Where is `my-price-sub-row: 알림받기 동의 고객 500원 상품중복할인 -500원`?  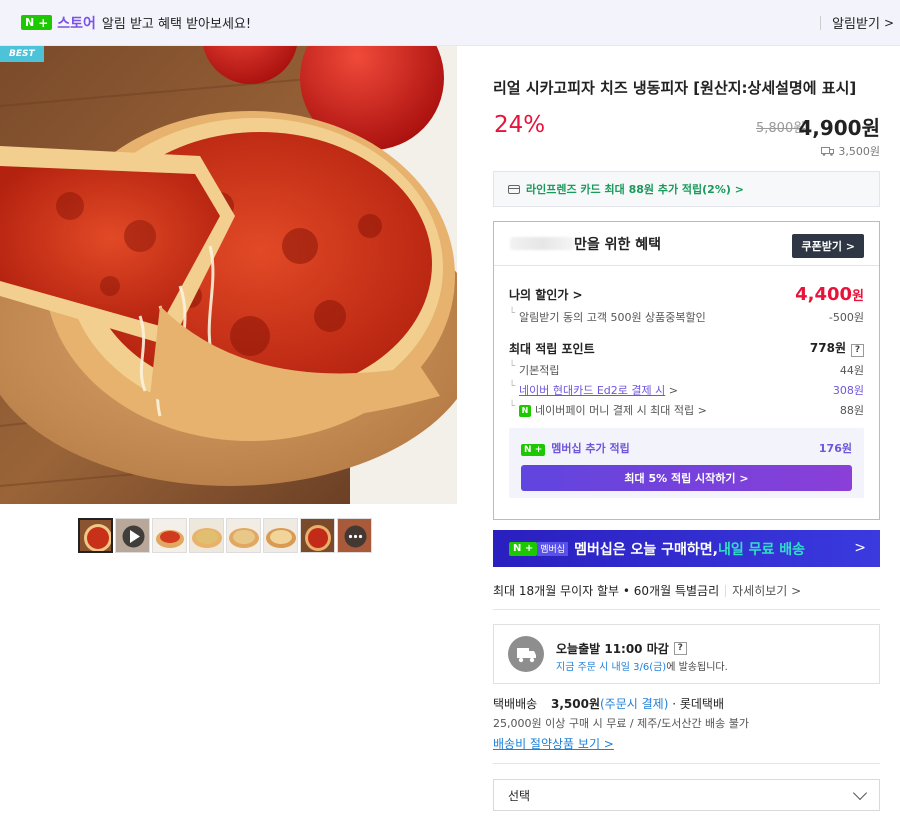 my-price-sub-row: 알림받기 동의 고객 500원 상품중복할인 -500원 is located at coordinates (686, 316).